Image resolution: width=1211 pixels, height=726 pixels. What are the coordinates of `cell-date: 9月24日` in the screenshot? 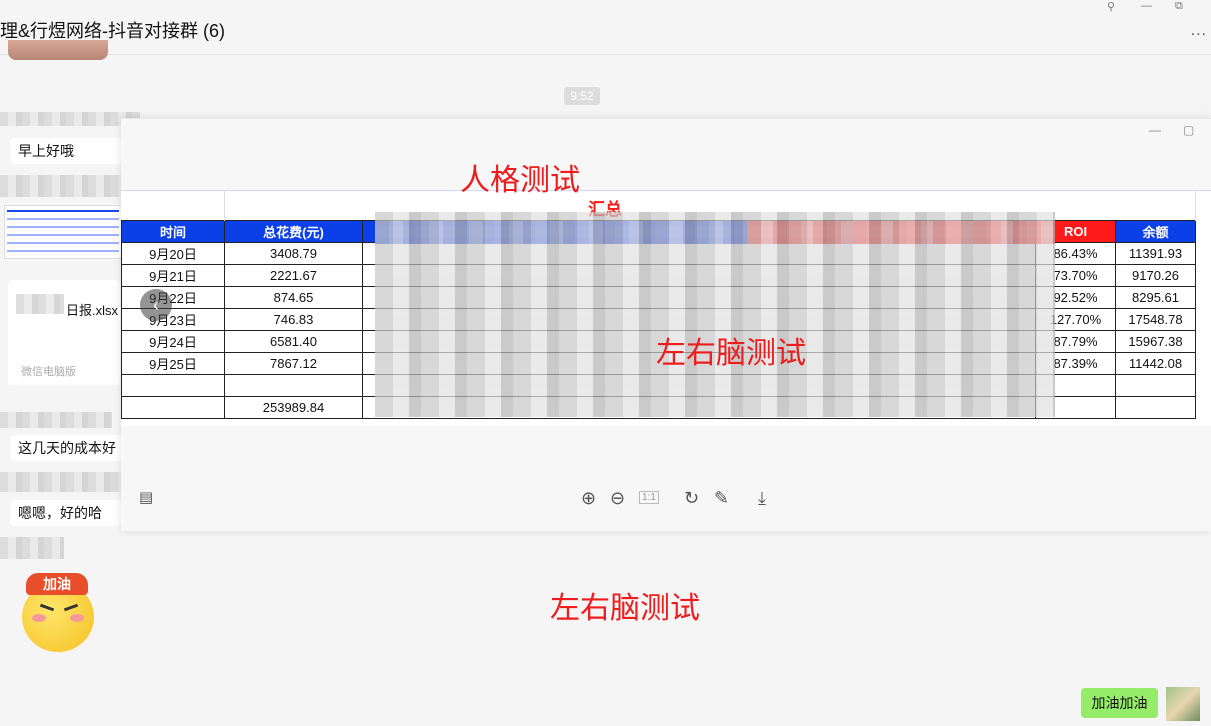 It's located at (173, 341).